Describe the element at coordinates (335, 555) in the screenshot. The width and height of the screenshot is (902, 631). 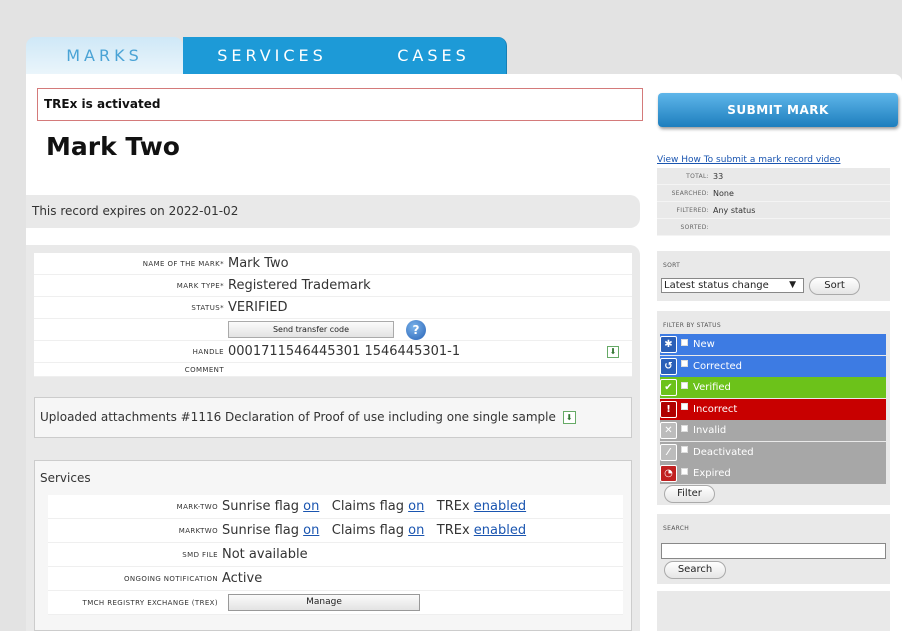
I see `smd-file-row: SMD file Not available` at that location.